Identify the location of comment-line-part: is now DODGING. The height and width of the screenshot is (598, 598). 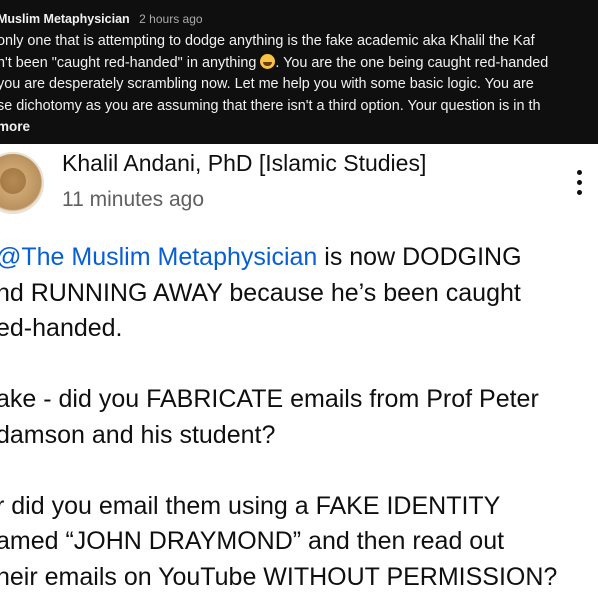
(419, 257).